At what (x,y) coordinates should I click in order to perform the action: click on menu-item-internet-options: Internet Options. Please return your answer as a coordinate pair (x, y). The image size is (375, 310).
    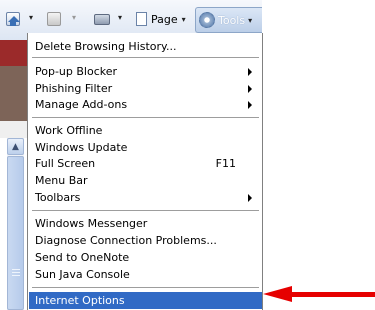
    Looking at the image, I should click on (145, 300).